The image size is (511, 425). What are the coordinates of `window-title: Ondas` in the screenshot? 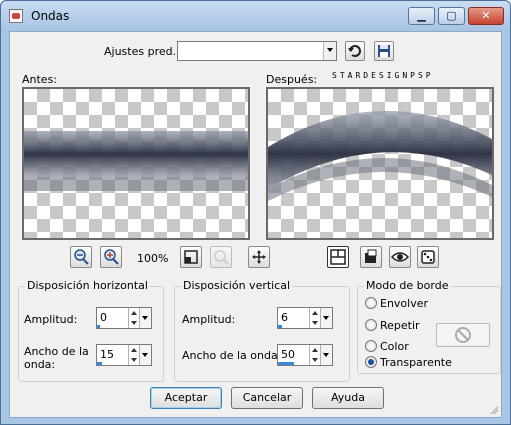 It's located at (50, 16).